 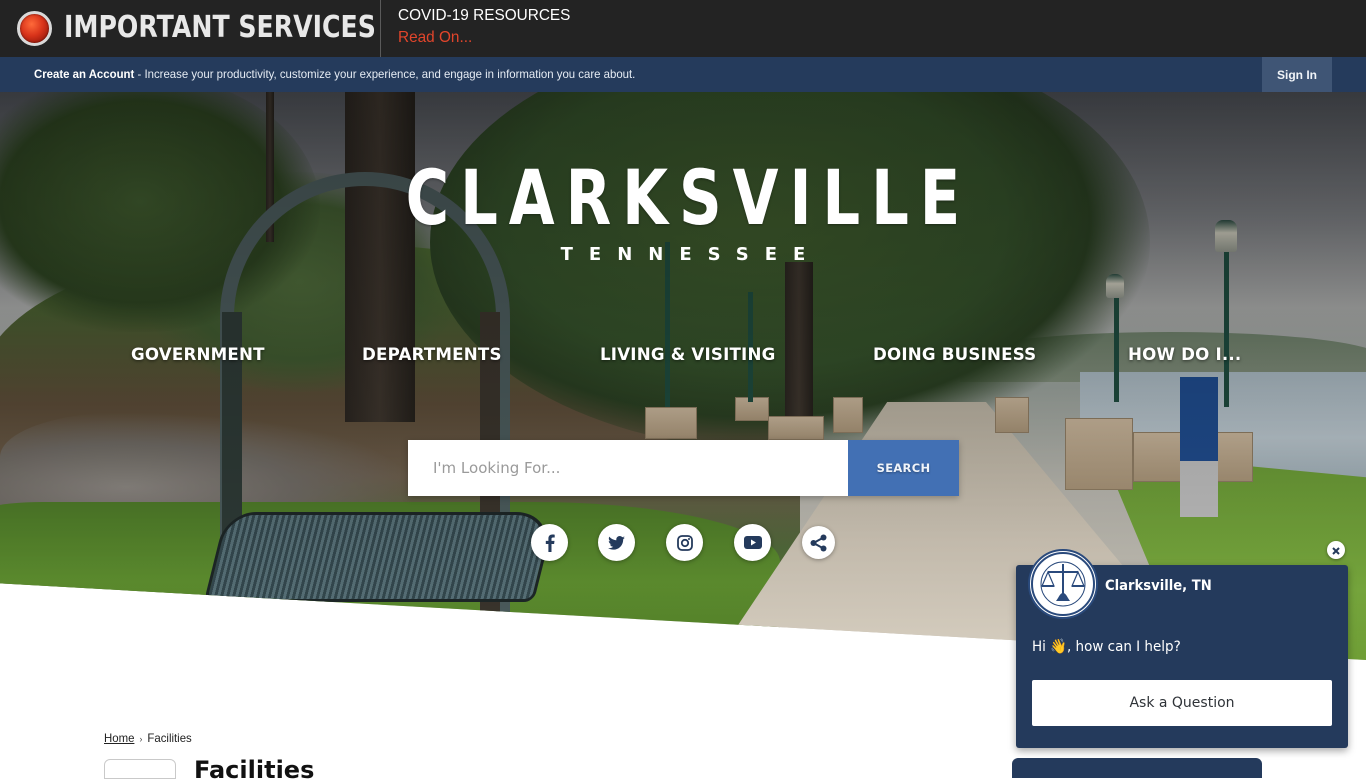 What do you see at coordinates (691, 254) in the screenshot?
I see `site-logo-state: TENNESSEE` at bounding box center [691, 254].